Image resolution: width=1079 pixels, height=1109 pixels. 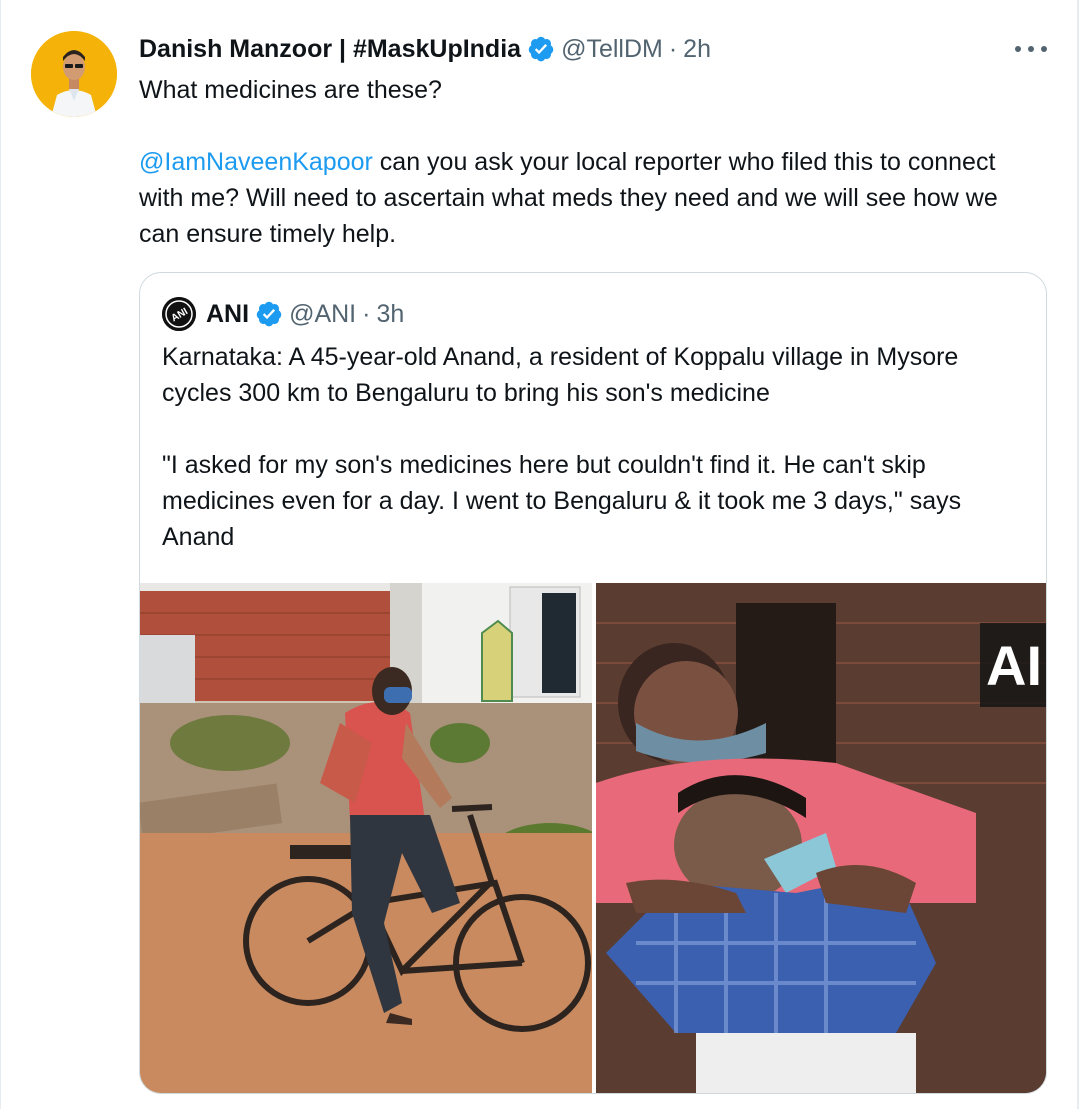 I want to click on ani-watermark: AI, so click(x=1014, y=665).